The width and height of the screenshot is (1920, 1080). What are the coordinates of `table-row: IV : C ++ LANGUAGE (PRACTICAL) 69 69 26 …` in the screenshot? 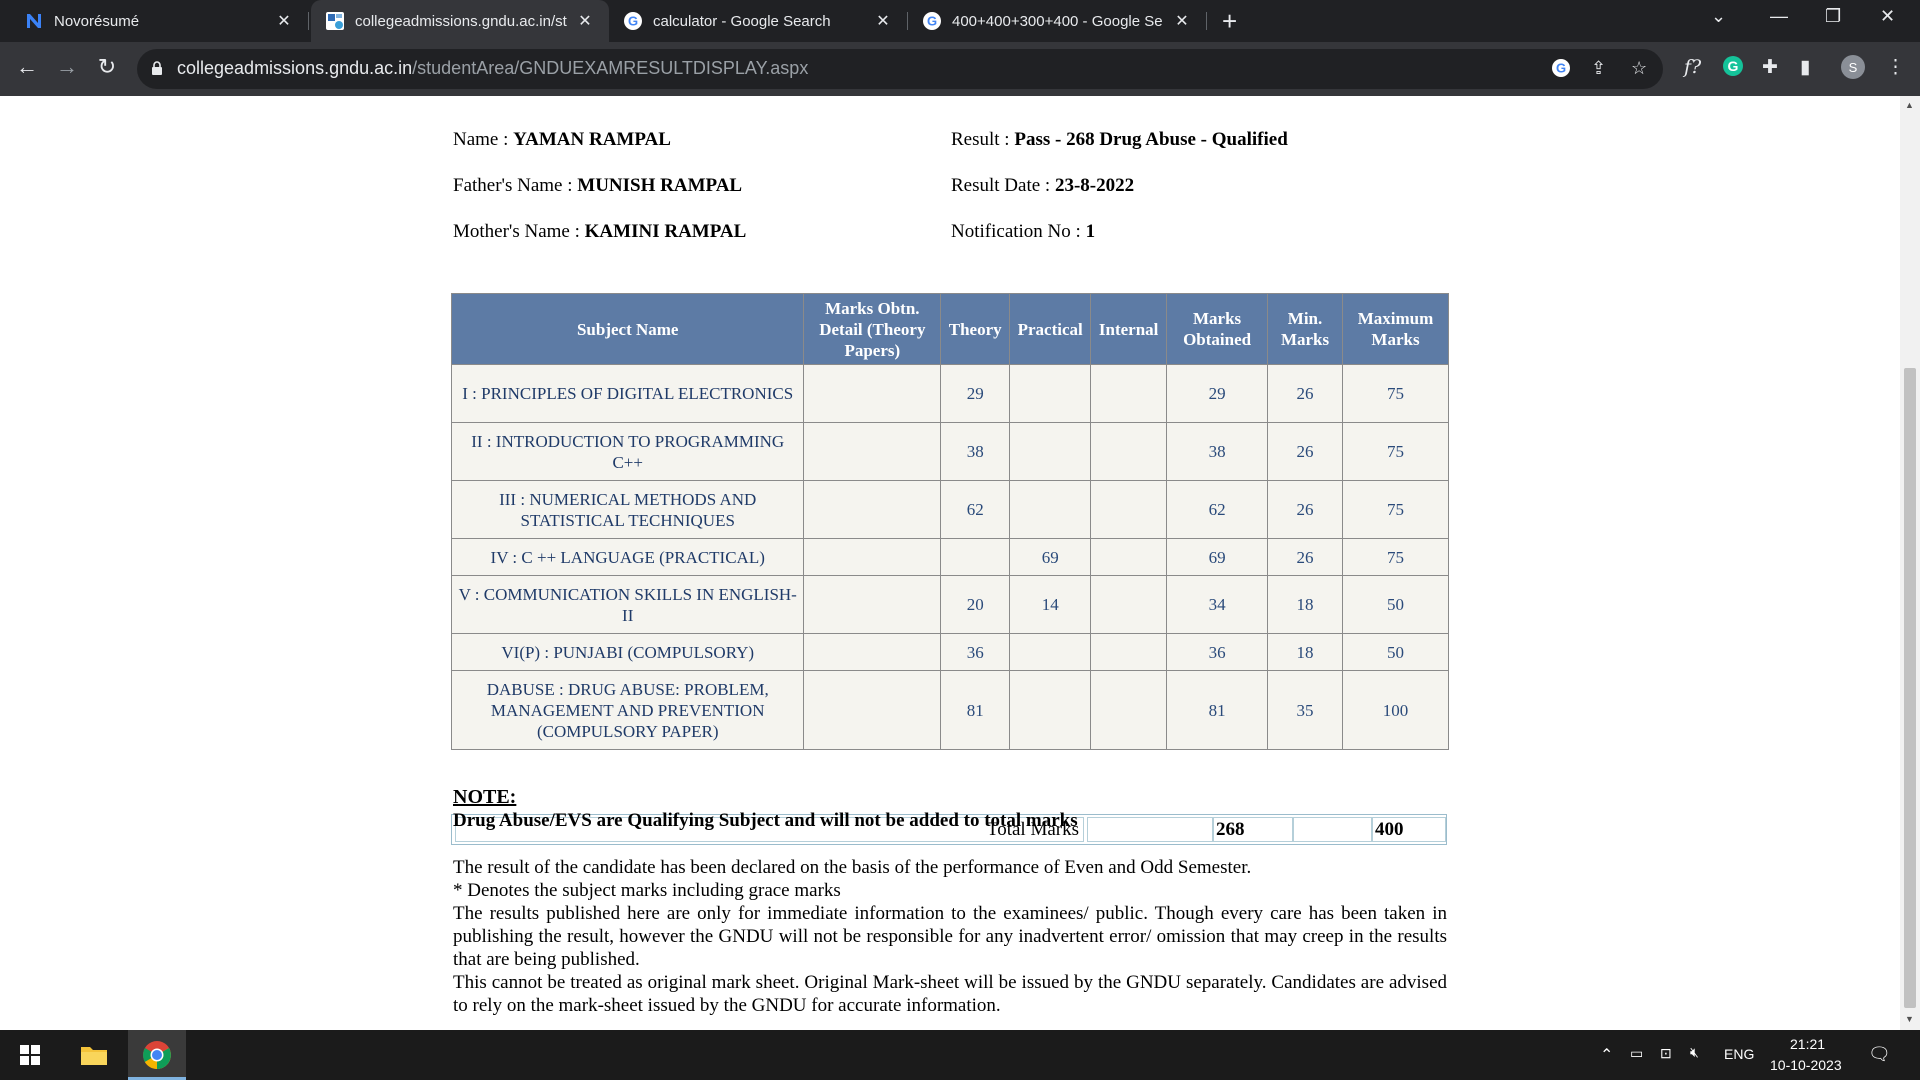 It's located at (949, 557).